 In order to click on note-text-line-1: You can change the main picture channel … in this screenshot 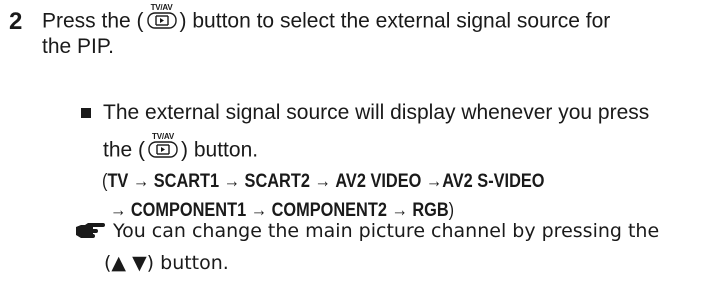, I will do `click(386, 231)`.